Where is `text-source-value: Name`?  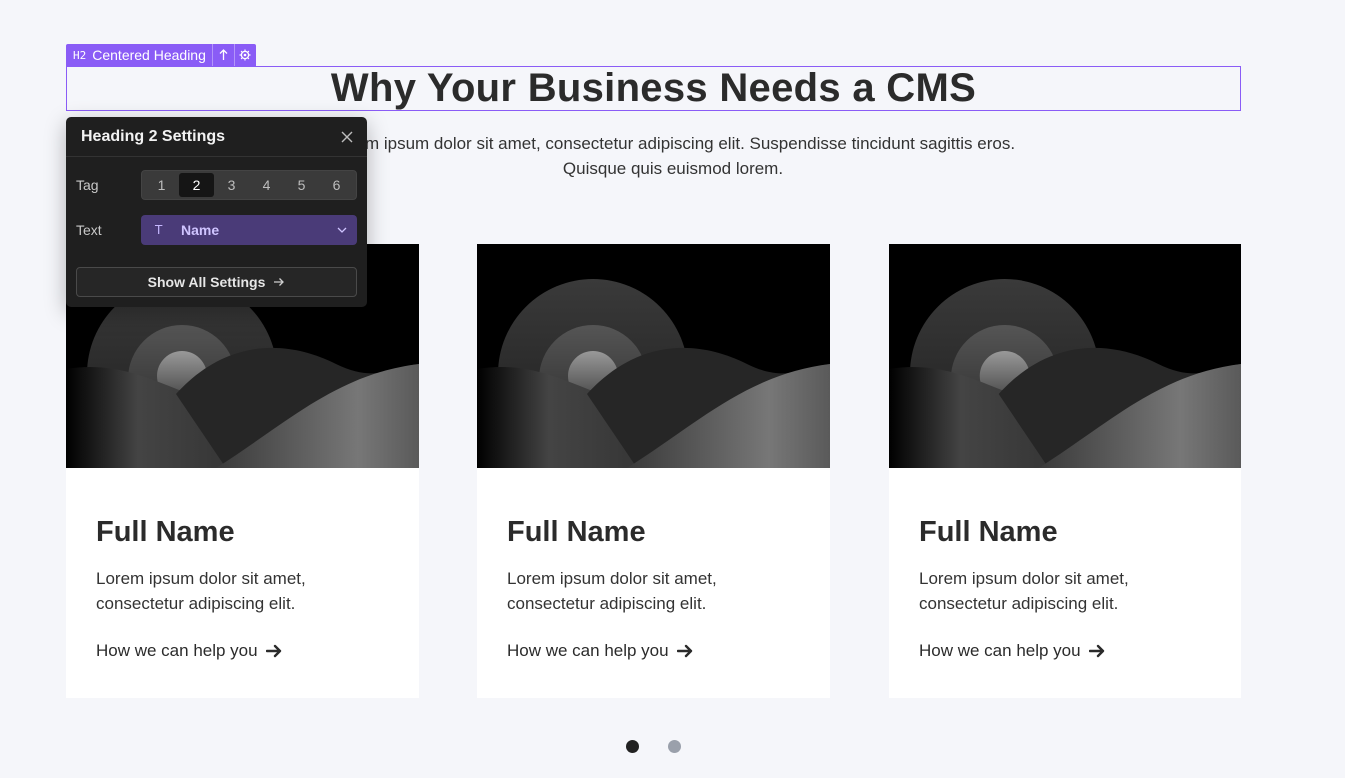
text-source-value: Name is located at coordinates (200, 230).